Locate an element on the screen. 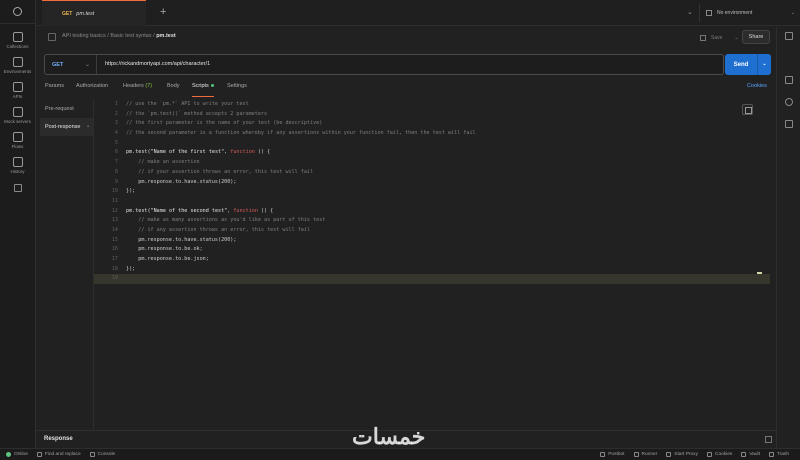  post-response-item: Post-response • is located at coordinates (66, 127).